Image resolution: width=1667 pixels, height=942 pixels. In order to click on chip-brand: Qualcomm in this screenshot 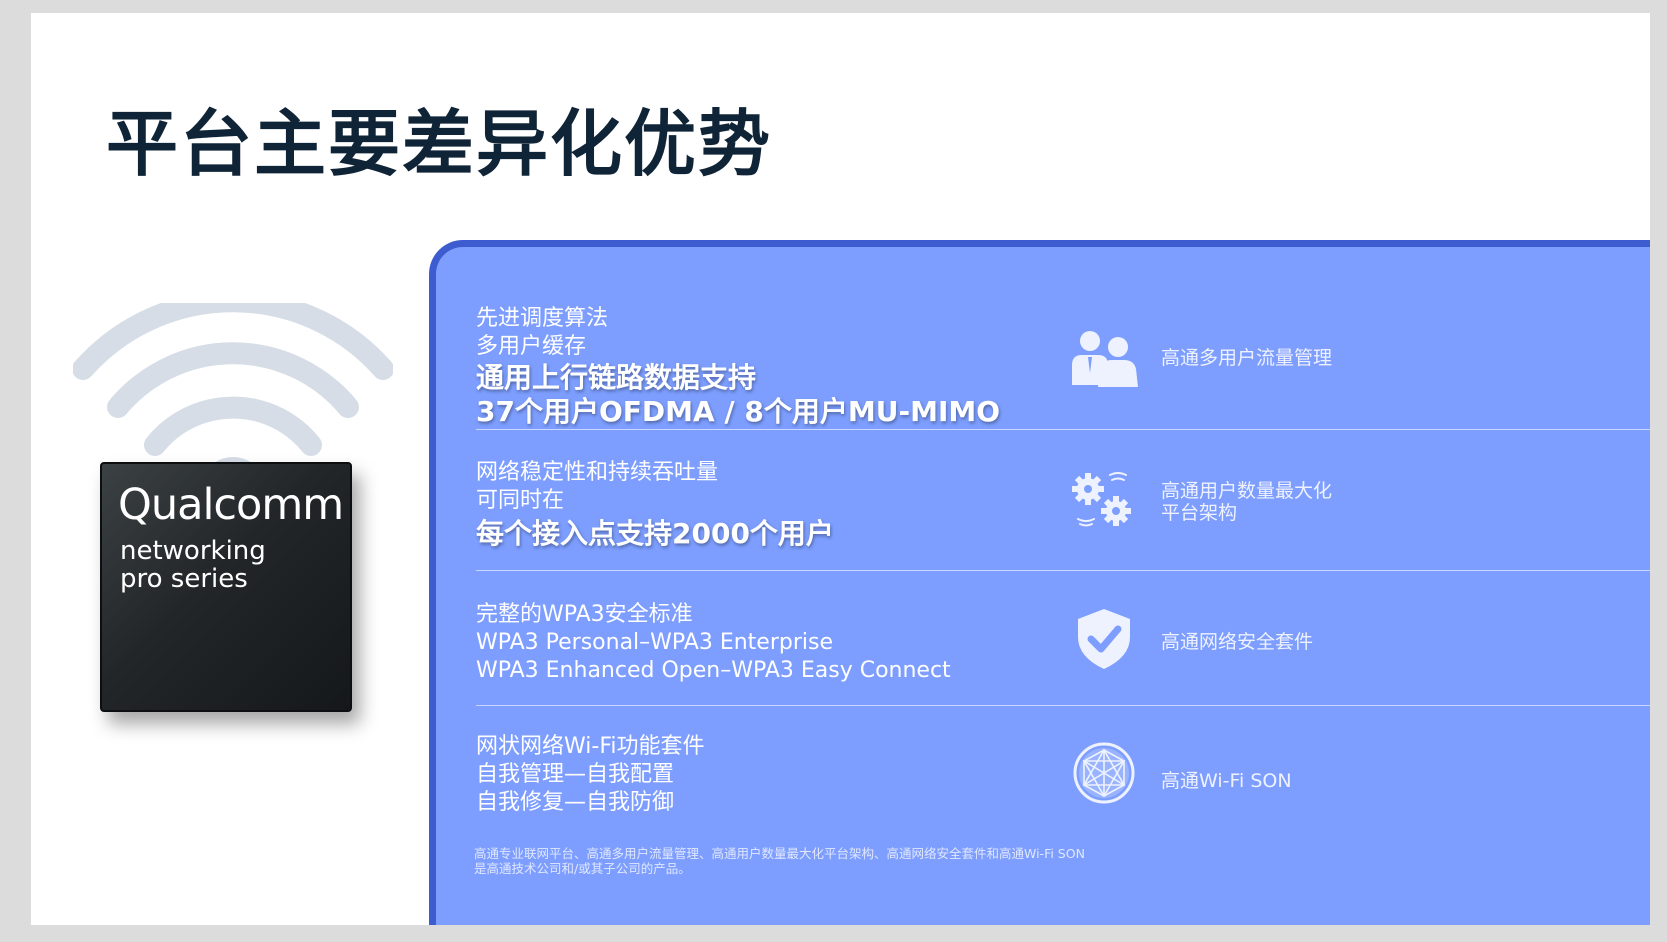, I will do `click(231, 505)`.